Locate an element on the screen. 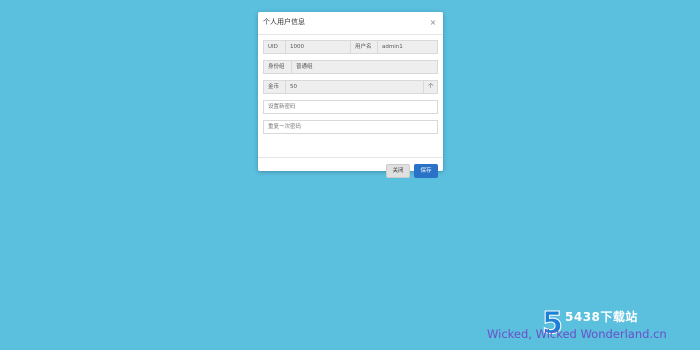  uid-username-row: UID 1000 用户名 admin1 is located at coordinates (350, 47).